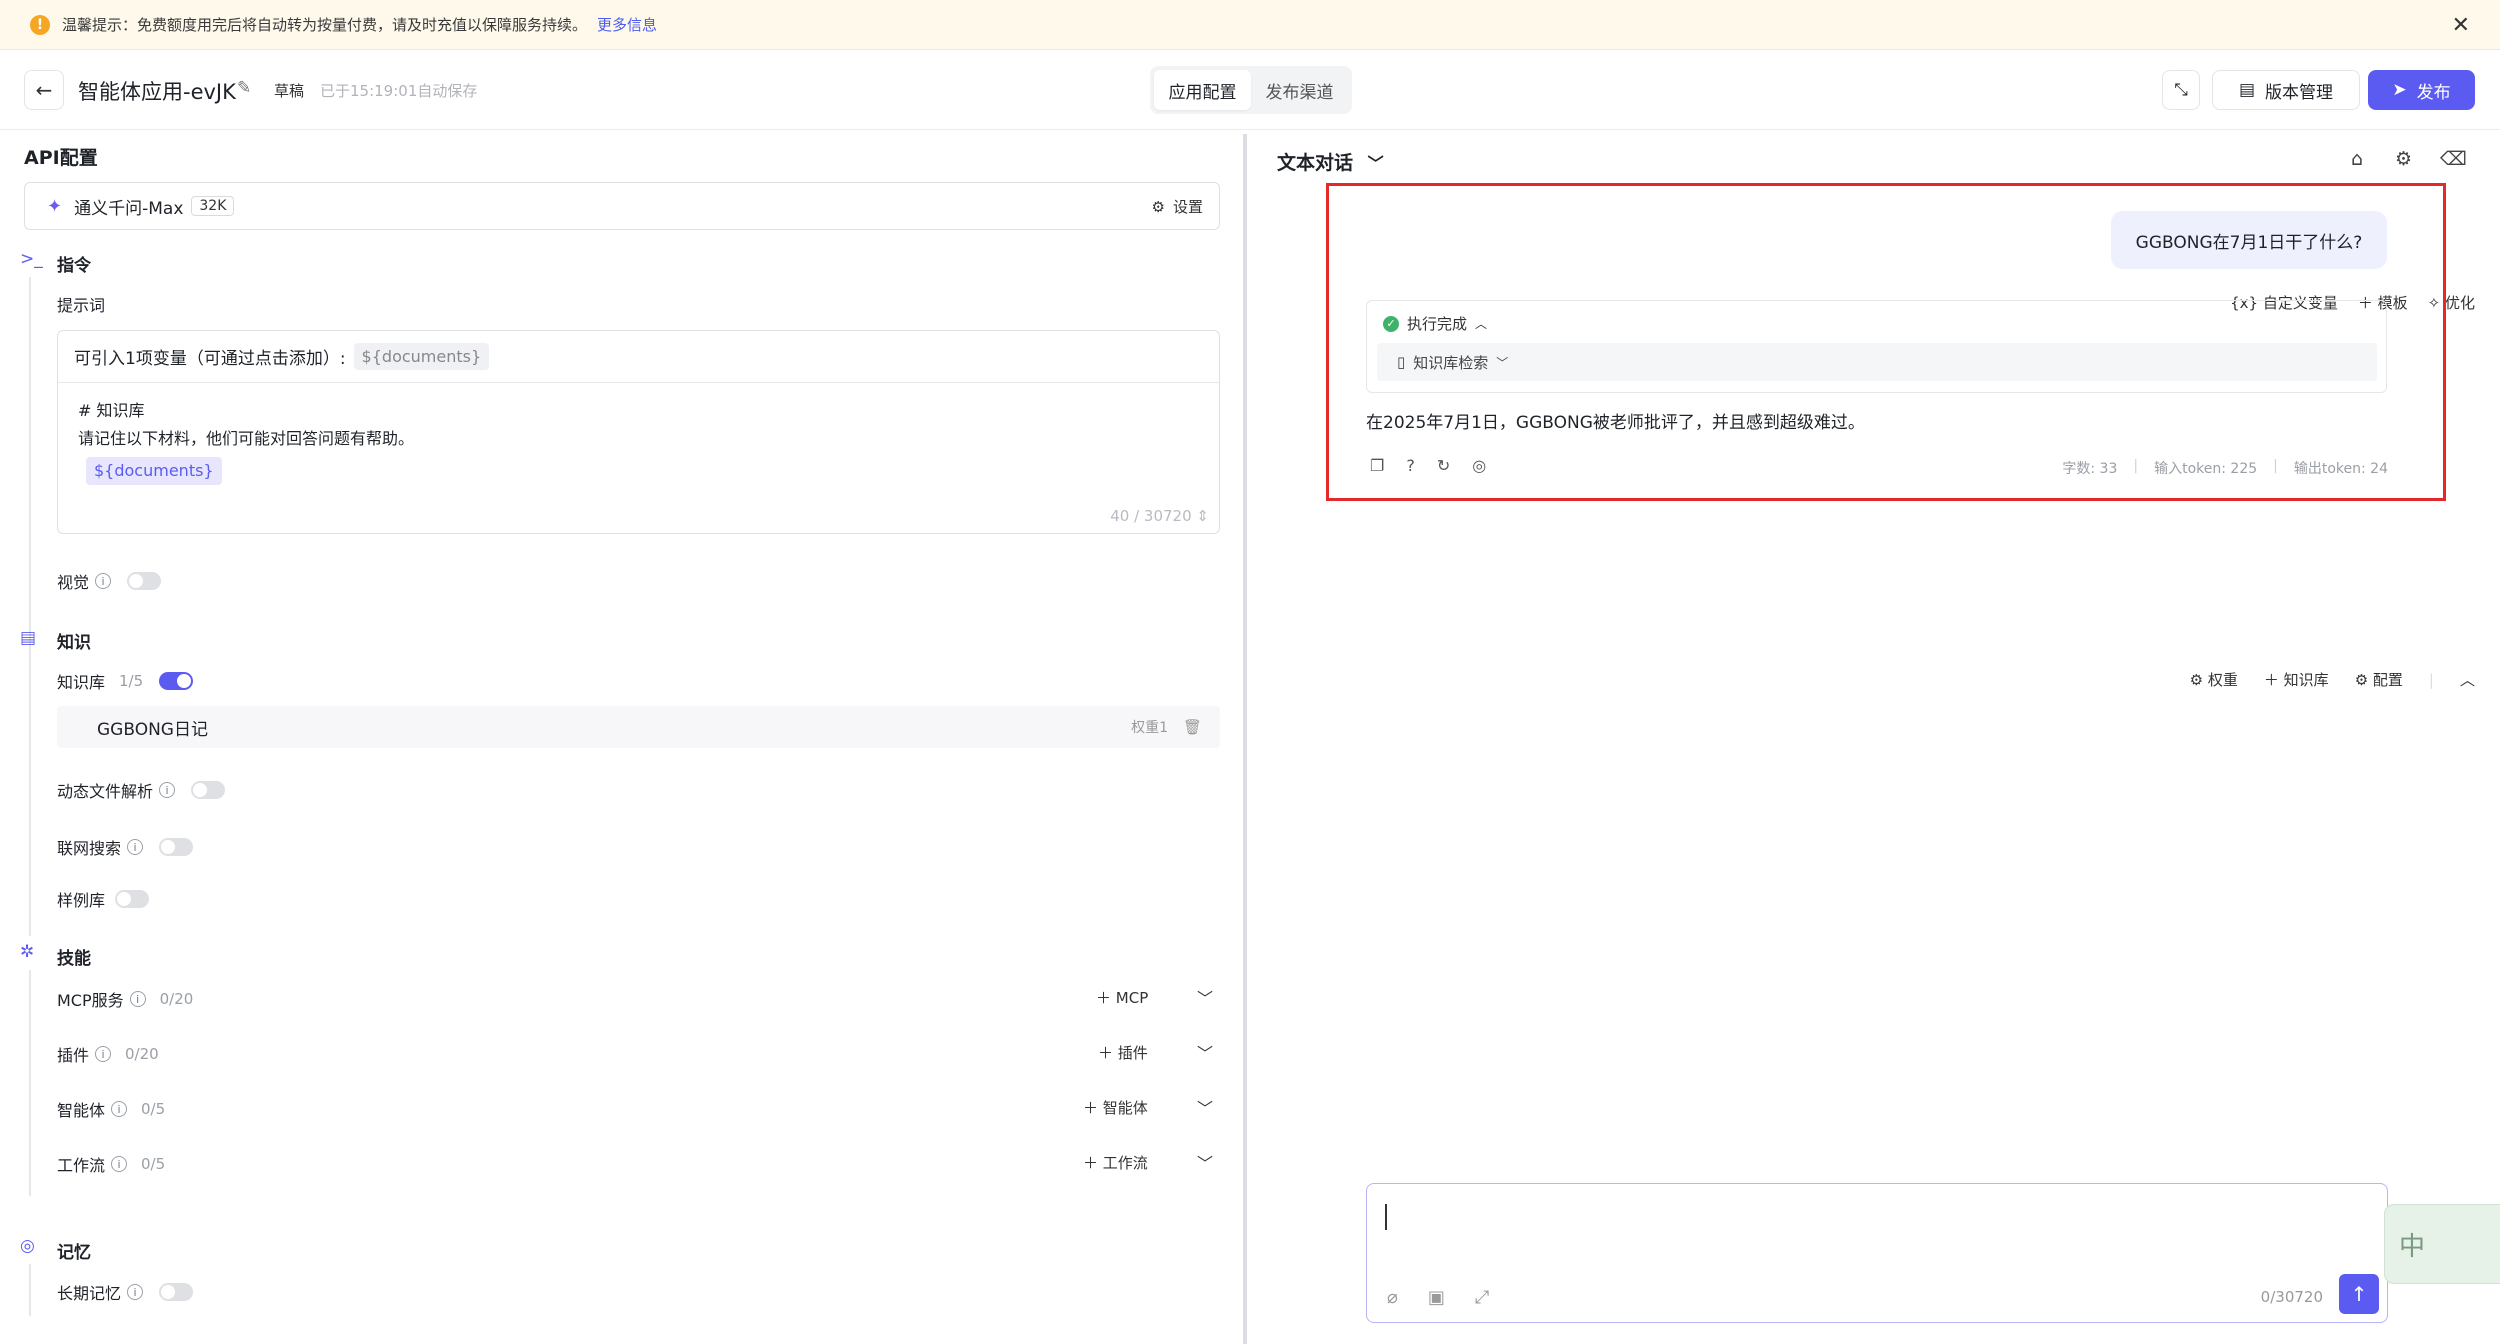 The image size is (2500, 1344). What do you see at coordinates (2357, 159) in the screenshot?
I see `clear-icon: ⌂` at bounding box center [2357, 159].